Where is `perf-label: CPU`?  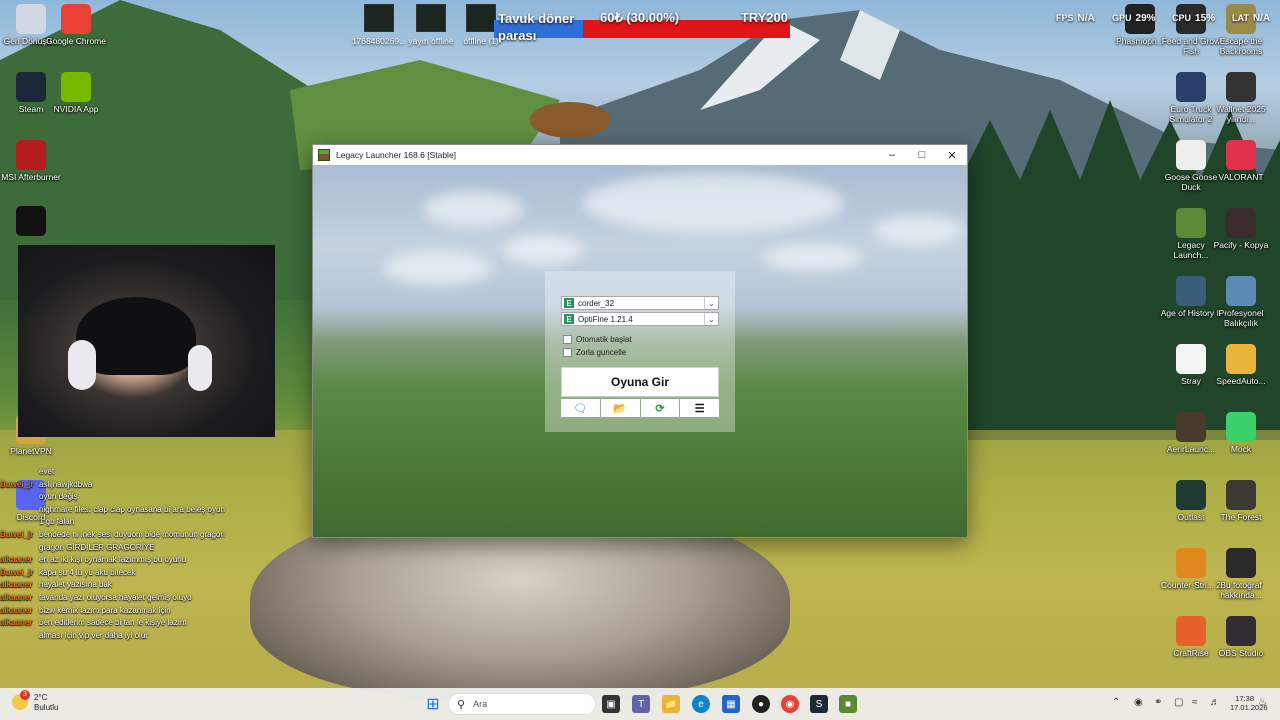
perf-label: CPU is located at coordinates (1182, 18).